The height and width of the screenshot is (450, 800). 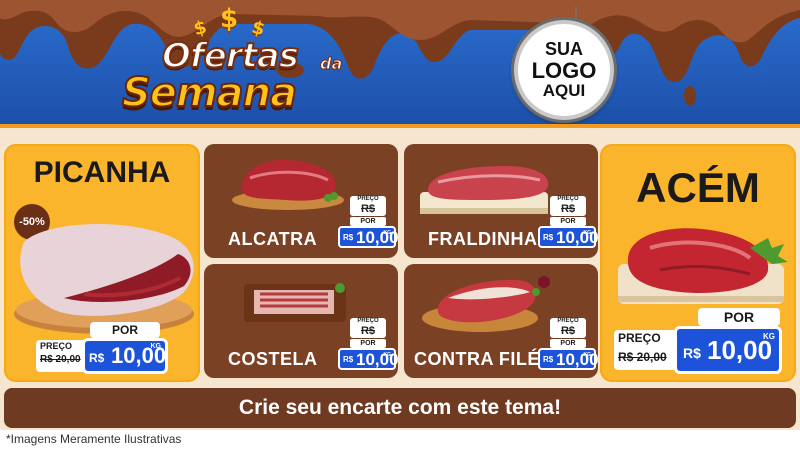 What do you see at coordinates (273, 359) in the screenshot?
I see `product-name: COSTELA` at bounding box center [273, 359].